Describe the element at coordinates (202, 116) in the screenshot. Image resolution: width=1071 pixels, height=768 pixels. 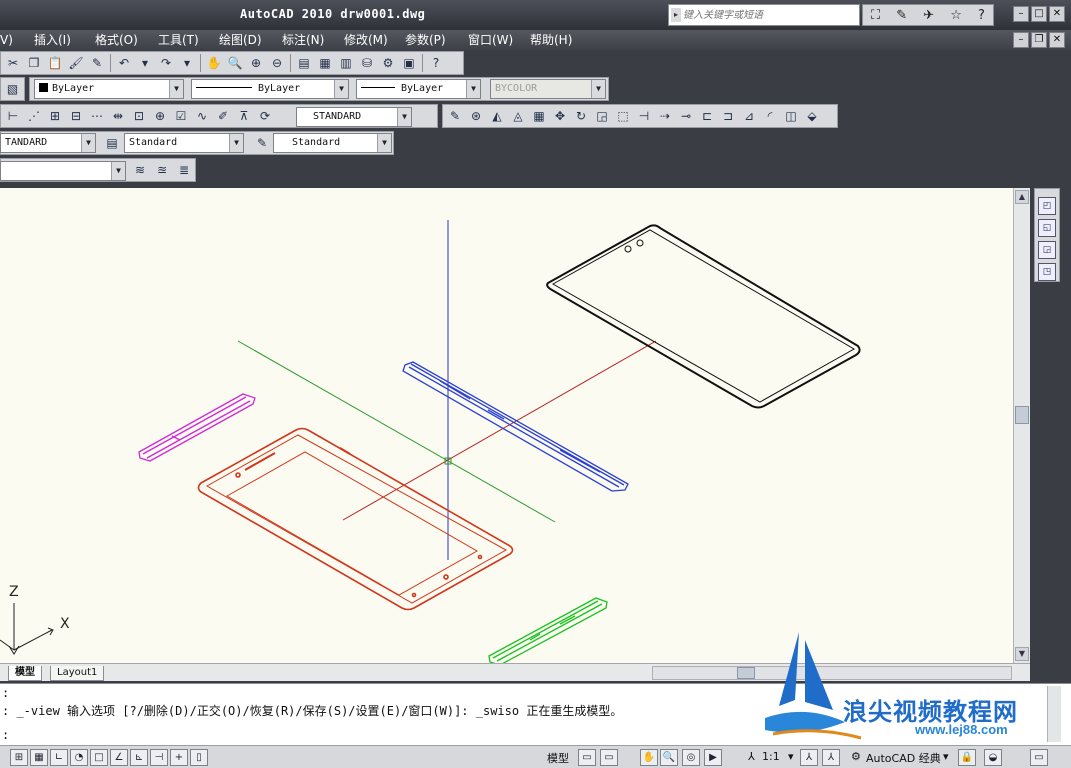
I see `jogged-linear-icon: ∿` at that location.